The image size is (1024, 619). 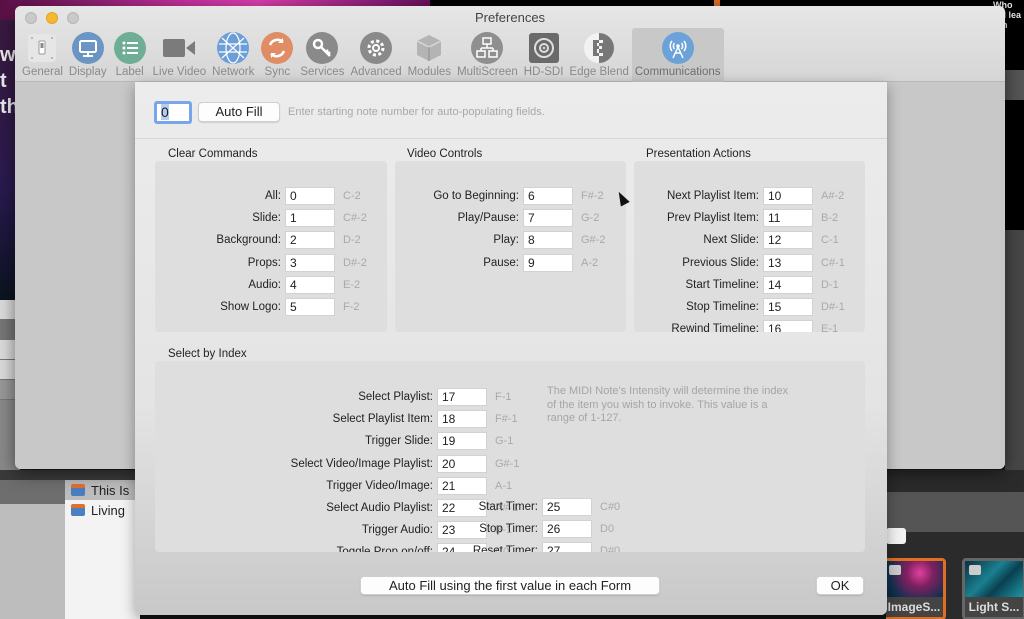 What do you see at coordinates (258, 196) in the screenshot?
I see `midi-field-row: All: 0 C-2` at bounding box center [258, 196].